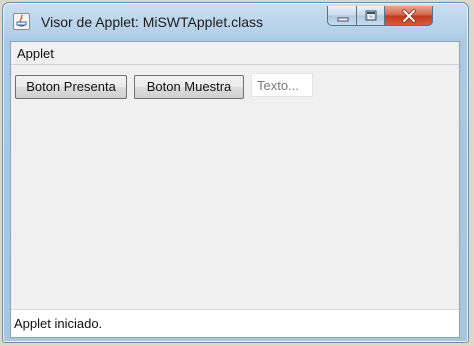  Describe the element at coordinates (21, 21) in the screenshot. I see `java-applet-icon` at that location.